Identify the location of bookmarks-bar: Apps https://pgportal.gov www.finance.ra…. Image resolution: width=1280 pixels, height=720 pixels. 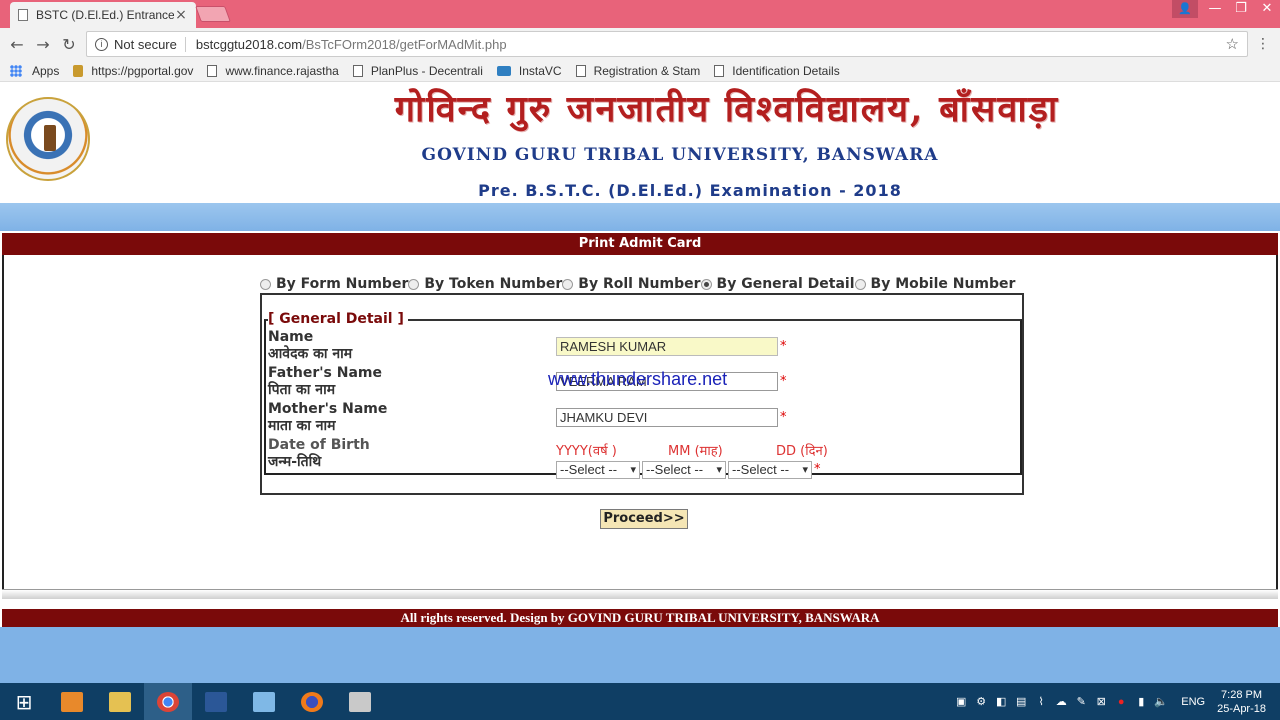
(640, 71).